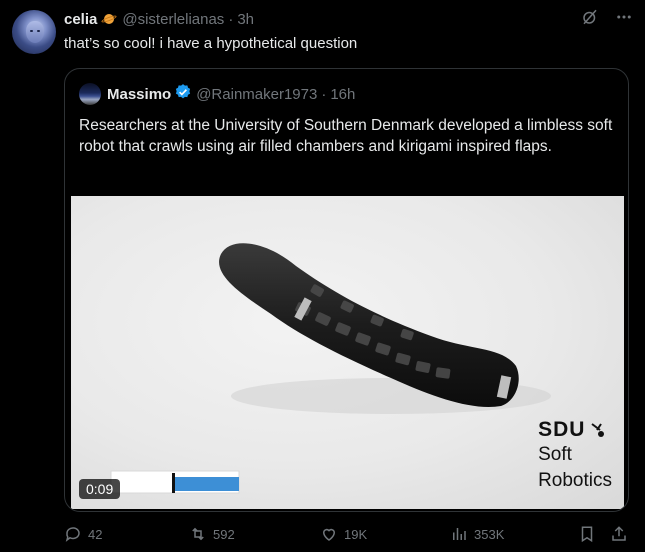 The width and height of the screenshot is (645, 552). I want to click on grok-icon, so click(590, 17).